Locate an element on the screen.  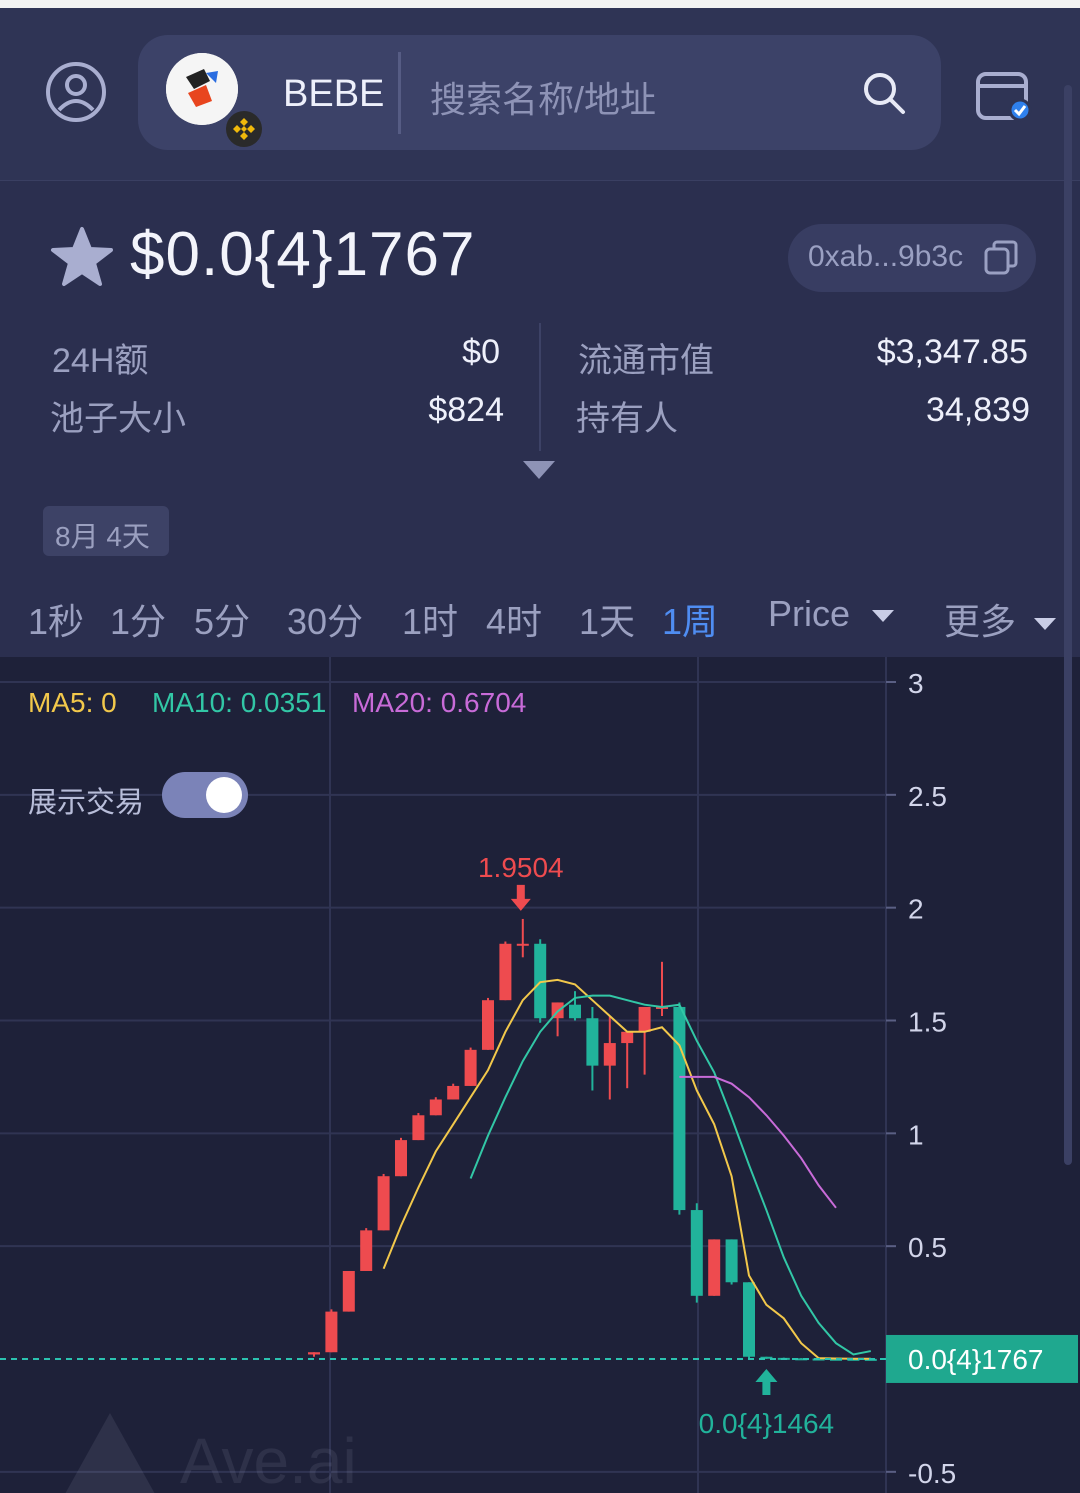
watermark-logo: Ave.ai is located at coordinates (211, 1453).